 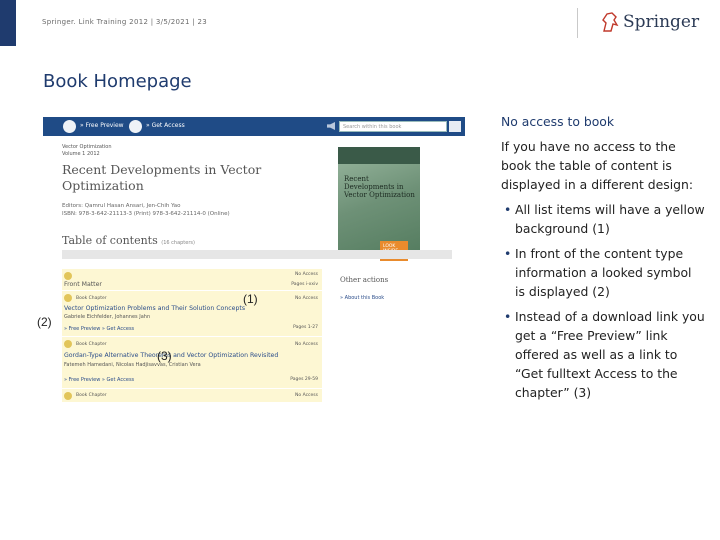 I want to click on toc-chapter-count: (16 chapters), so click(x=178, y=243).